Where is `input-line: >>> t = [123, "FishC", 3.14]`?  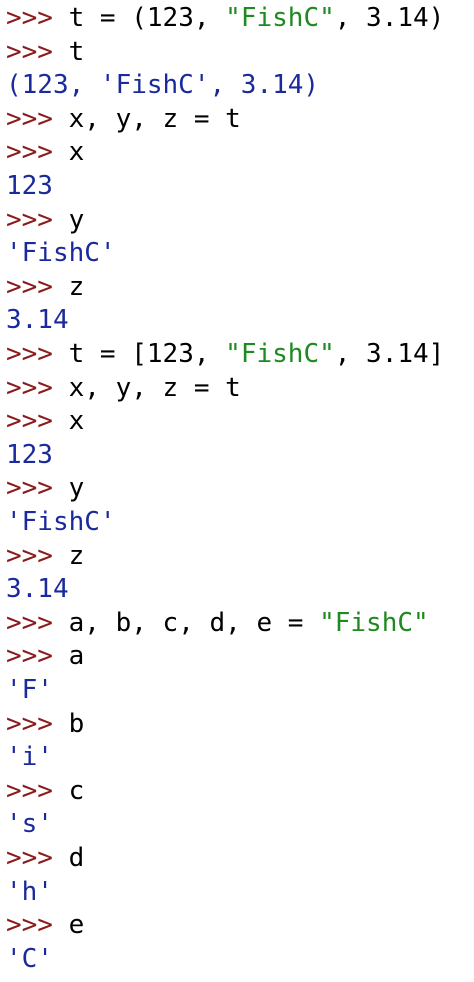 input-line: >>> t = [123, "FishC", 3.14] is located at coordinates (225, 354).